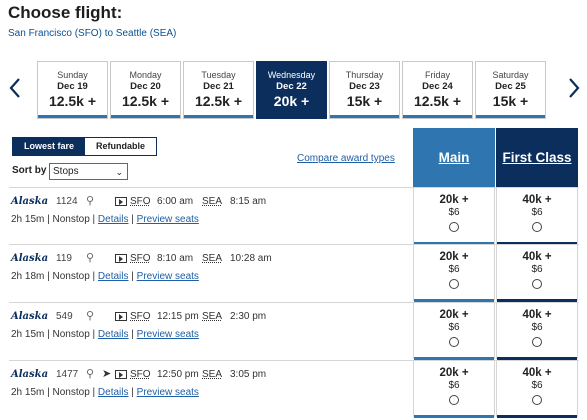  I want to click on date-day: Dec 24, so click(437, 86).